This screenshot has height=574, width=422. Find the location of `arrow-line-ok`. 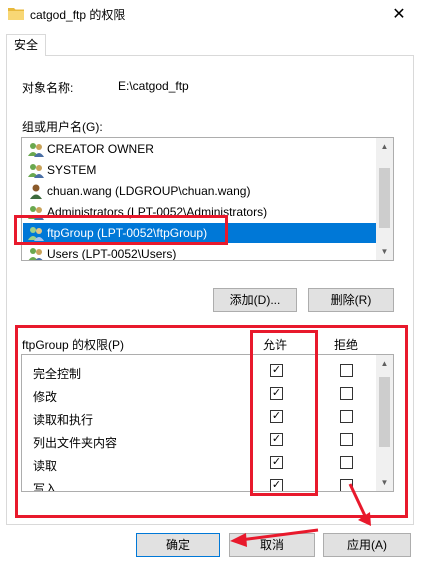

arrow-line-ok is located at coordinates (279, 535).